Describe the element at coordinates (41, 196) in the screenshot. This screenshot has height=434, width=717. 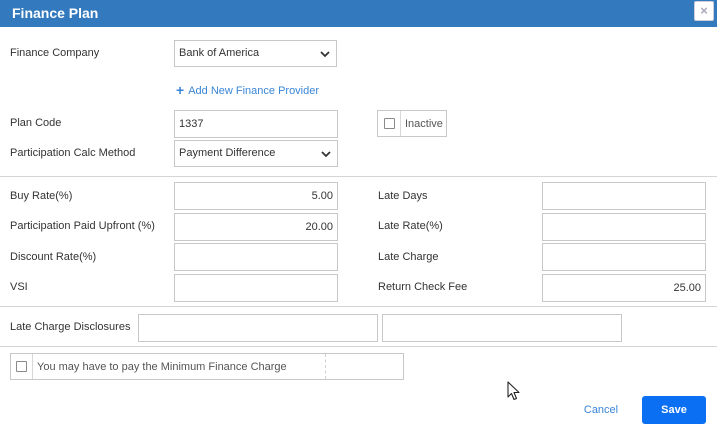
I see `buy-rate-label: Buy Rate(%)` at that location.